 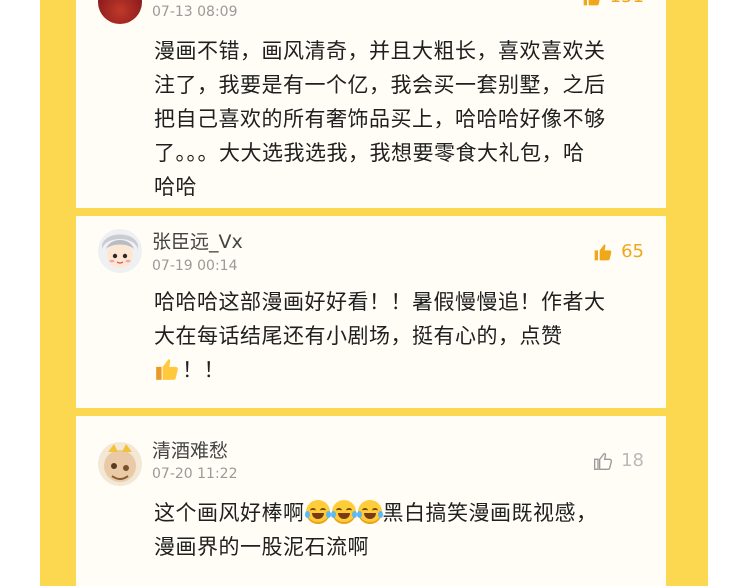 I want to click on thumbs-up-emoji-icon, so click(x=167, y=374).